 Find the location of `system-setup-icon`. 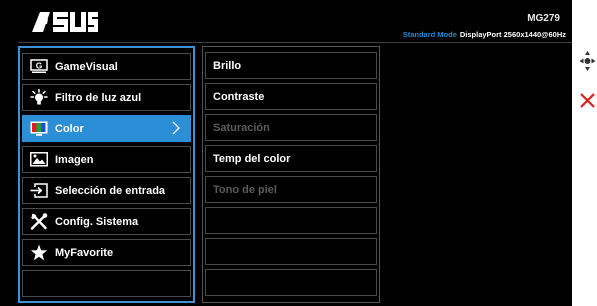

system-setup-icon is located at coordinates (39, 221).